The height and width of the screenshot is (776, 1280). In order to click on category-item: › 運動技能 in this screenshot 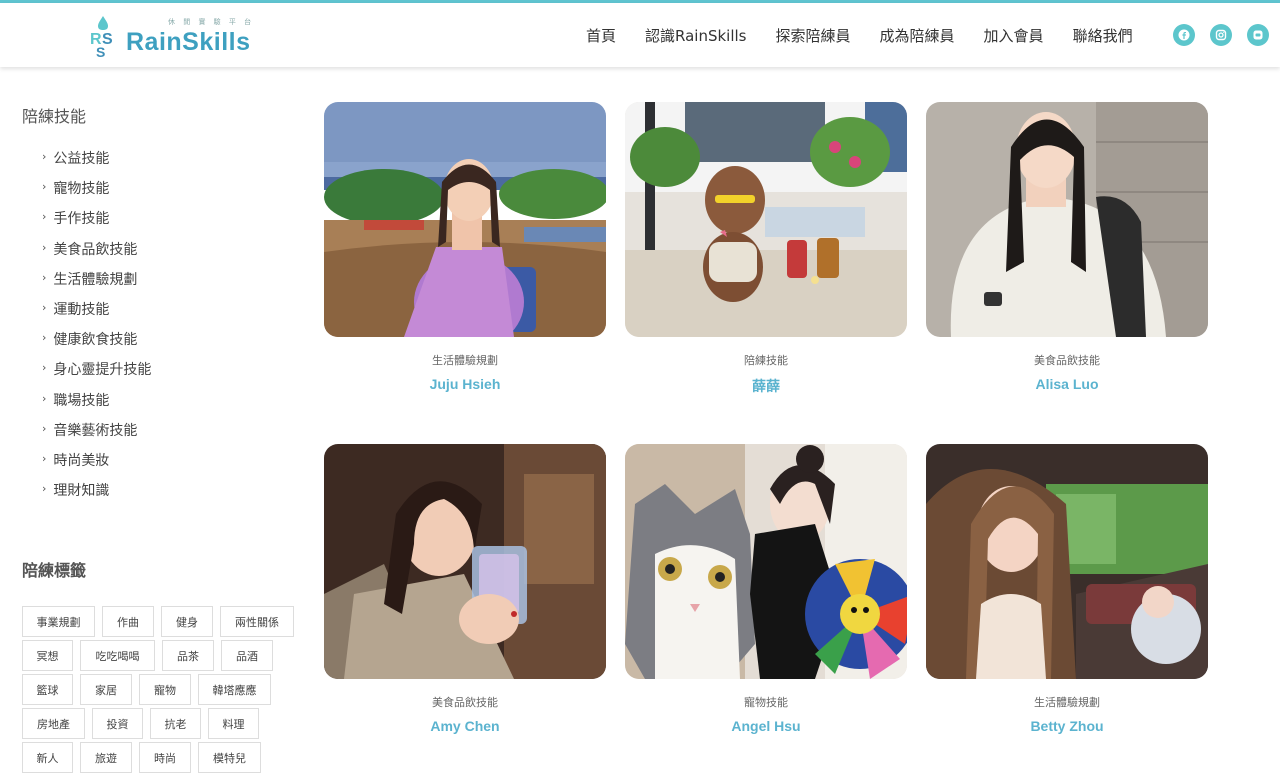, I will do `click(172, 314)`.